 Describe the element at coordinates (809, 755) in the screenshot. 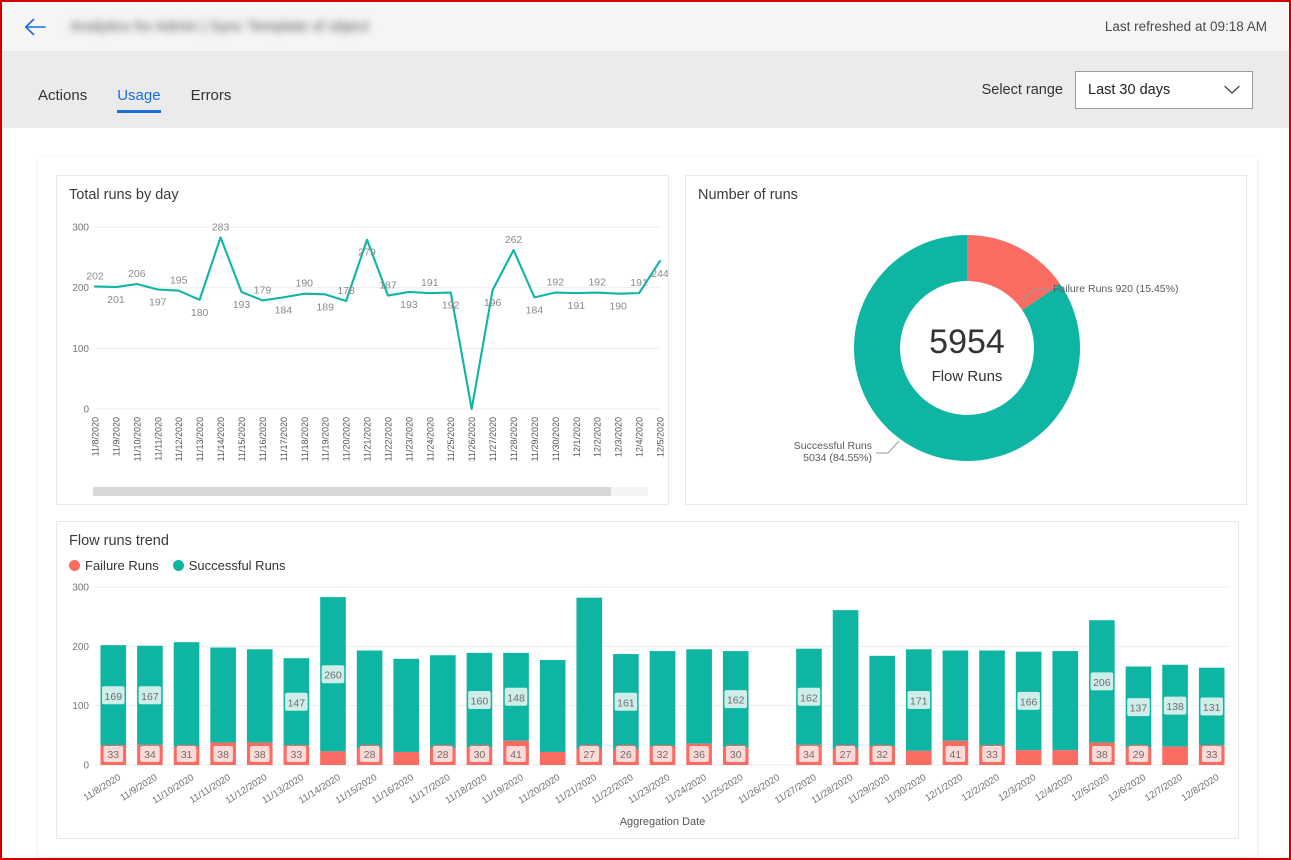

I see `svg-text: 34` at that location.